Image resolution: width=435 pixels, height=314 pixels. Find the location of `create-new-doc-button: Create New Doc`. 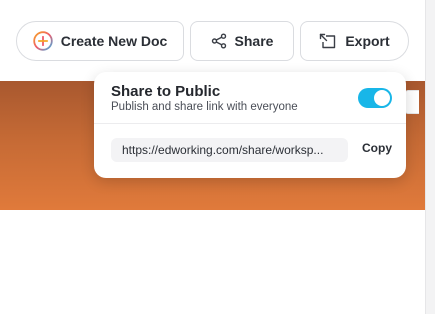

create-new-doc-button: Create New Doc is located at coordinates (100, 41).